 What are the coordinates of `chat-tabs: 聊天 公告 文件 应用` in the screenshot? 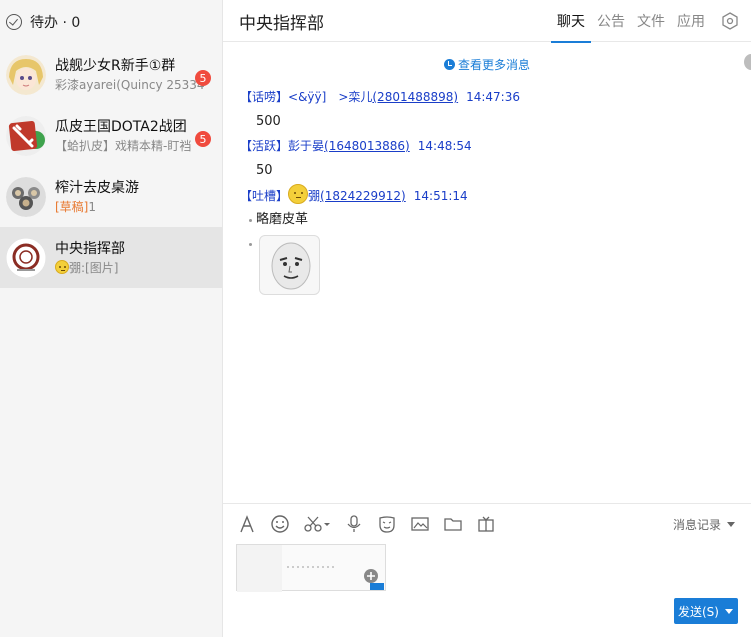 It's located at (631, 21).